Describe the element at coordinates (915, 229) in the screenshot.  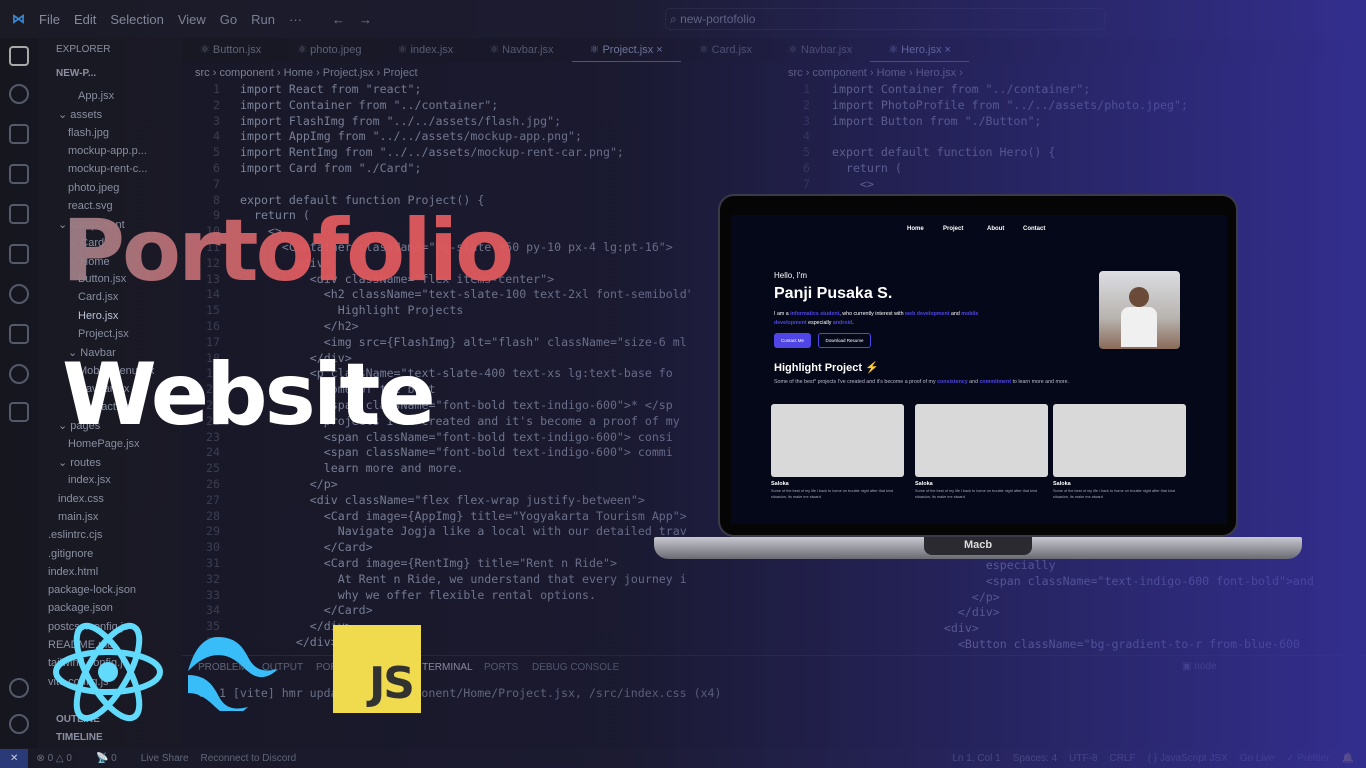
I see `site-nav-home: Home` at that location.